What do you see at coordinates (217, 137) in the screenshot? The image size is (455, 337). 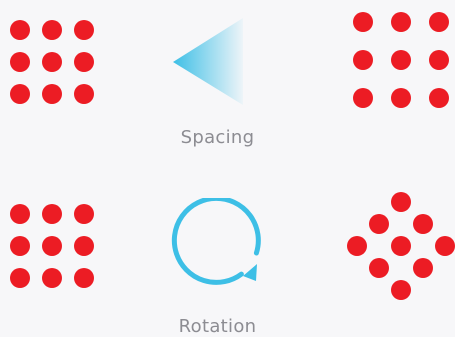 I see `caption-spacing: Spacing` at bounding box center [217, 137].